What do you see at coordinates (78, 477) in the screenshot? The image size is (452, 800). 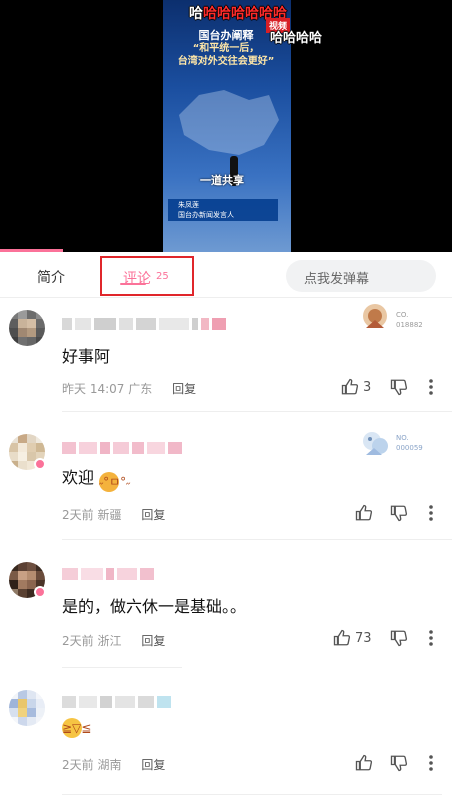 I see `comment-text-body: 欢迎` at bounding box center [78, 477].